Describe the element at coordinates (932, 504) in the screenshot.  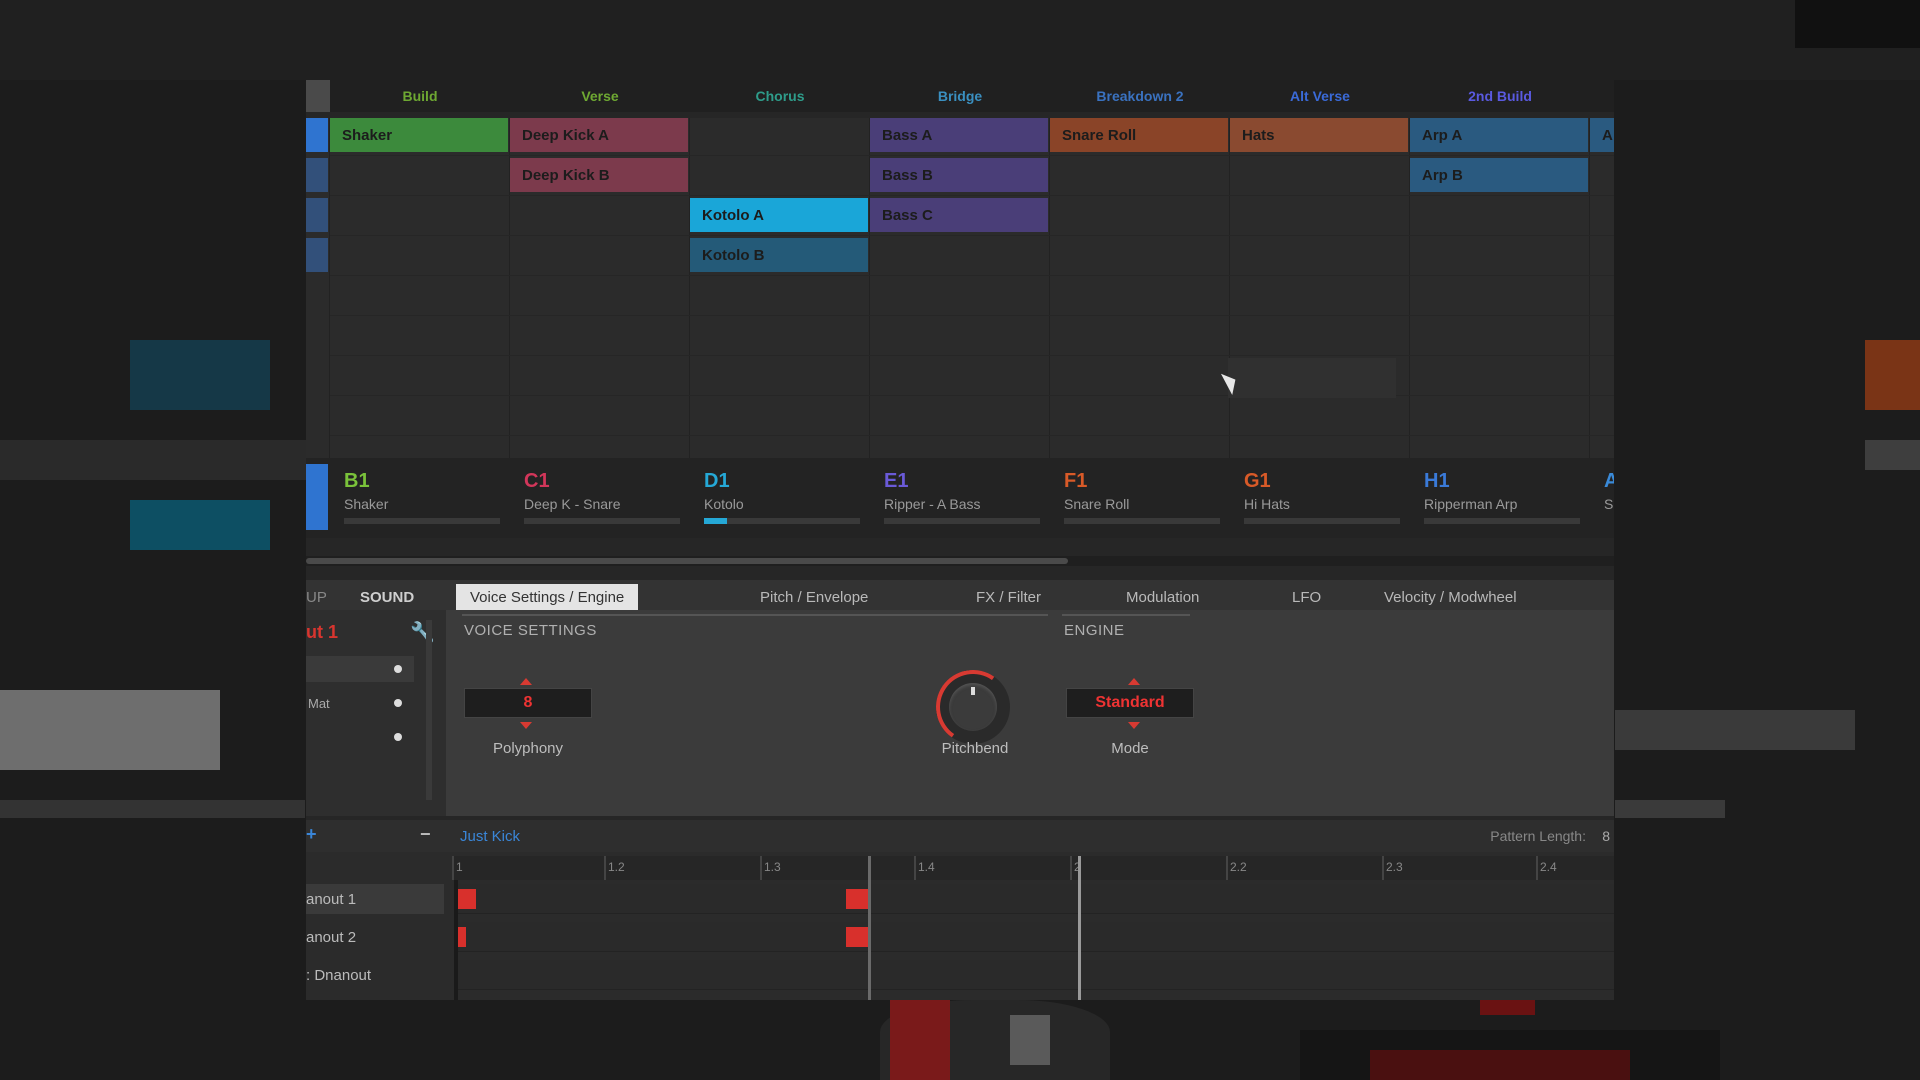
I see `group-name: Ripper - A Bass` at that location.